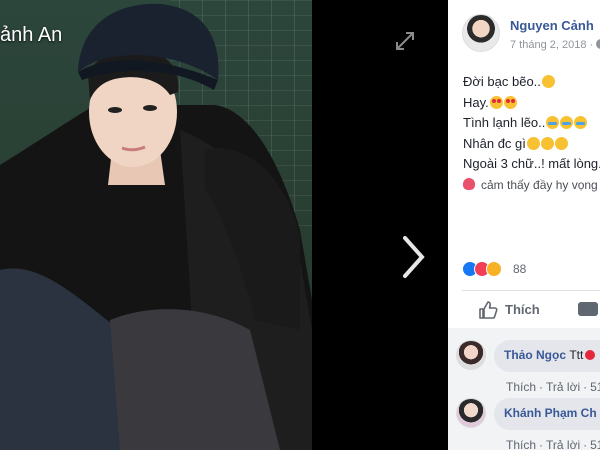 This screenshot has width=600, height=450. I want to click on commenter-name-text: Thảo Ngọc, so click(535, 355).